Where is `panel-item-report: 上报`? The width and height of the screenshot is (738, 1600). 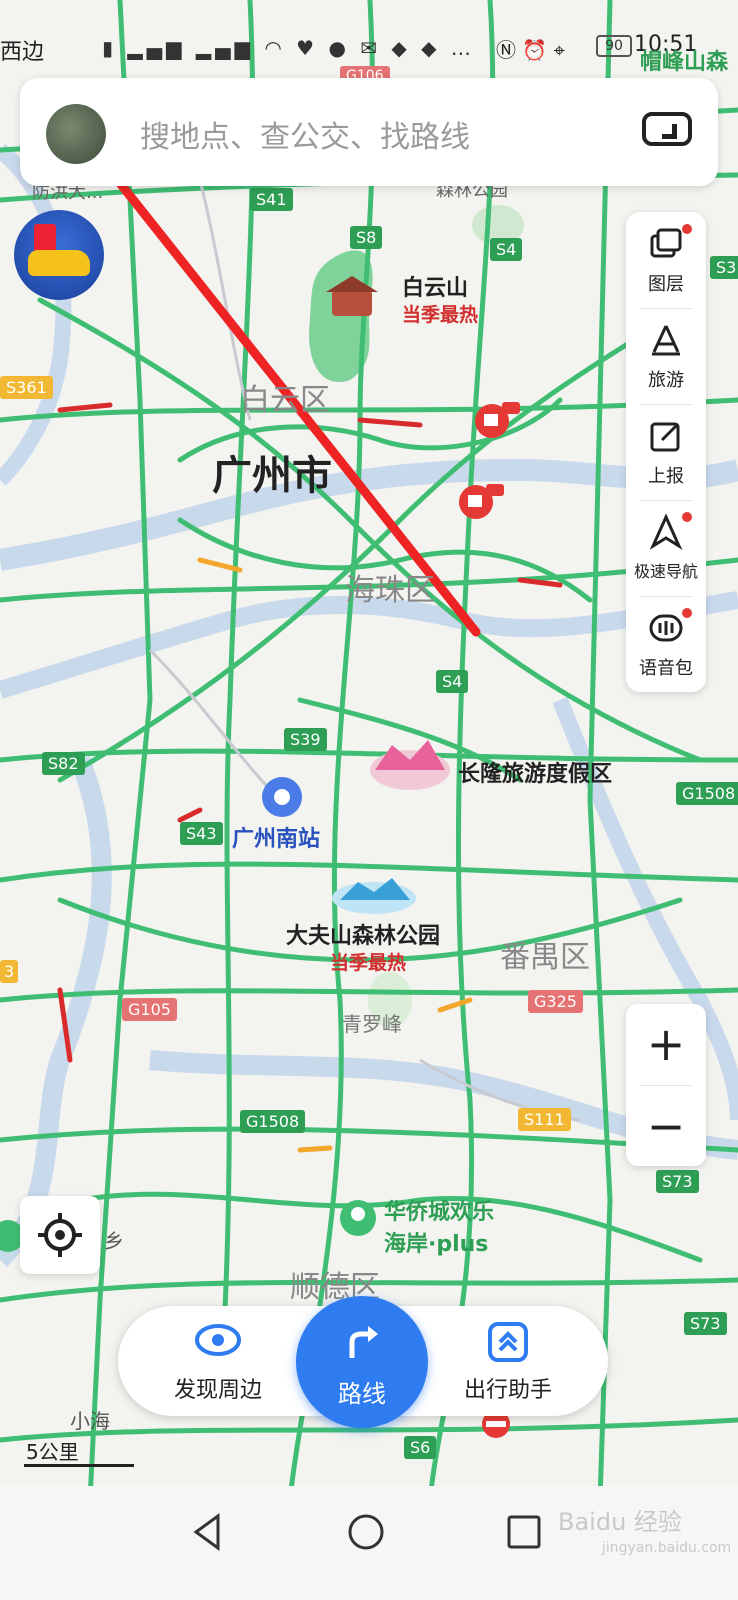
panel-item-report: 上报 is located at coordinates (666, 452).